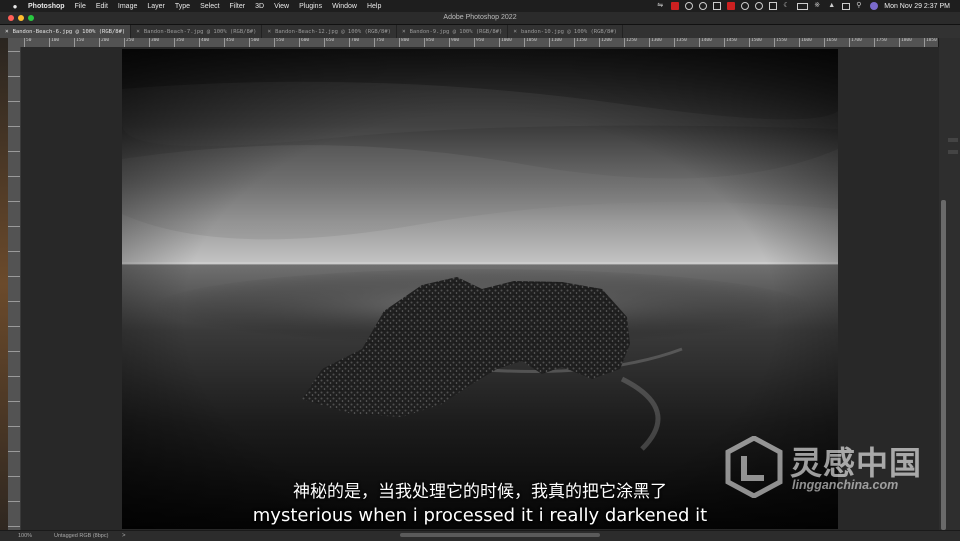  Describe the element at coordinates (304, 42) in the screenshot. I see `ruler-tick-label: 600` at that location.